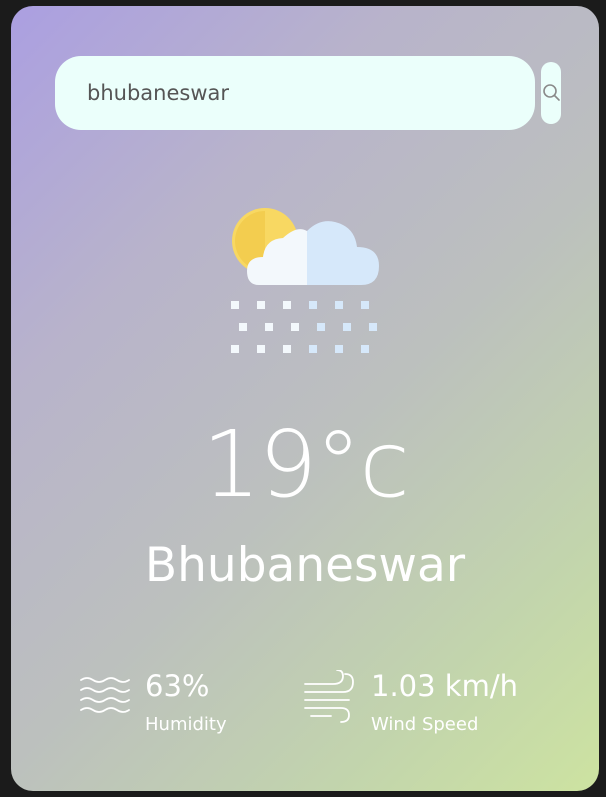 This screenshot has height=797, width=606. What do you see at coordinates (305, 565) in the screenshot?
I see `city-name: Bhubaneswar` at bounding box center [305, 565].